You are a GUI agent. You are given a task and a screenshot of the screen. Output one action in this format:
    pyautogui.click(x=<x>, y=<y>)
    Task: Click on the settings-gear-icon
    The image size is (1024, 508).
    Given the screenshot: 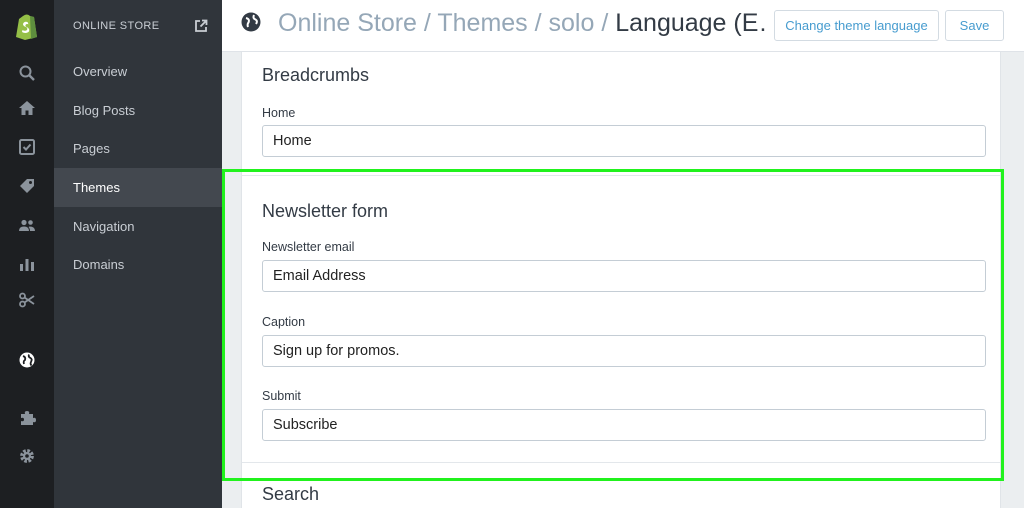 What is the action you would take?
    pyautogui.click(x=27, y=456)
    